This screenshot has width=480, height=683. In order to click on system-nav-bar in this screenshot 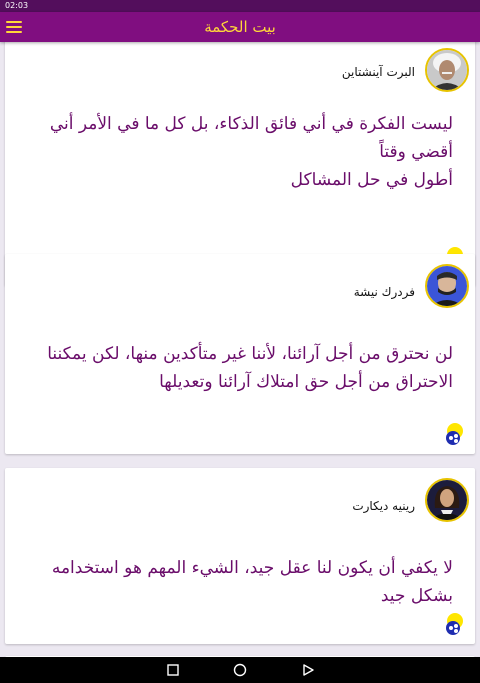, I will do `click(240, 670)`.